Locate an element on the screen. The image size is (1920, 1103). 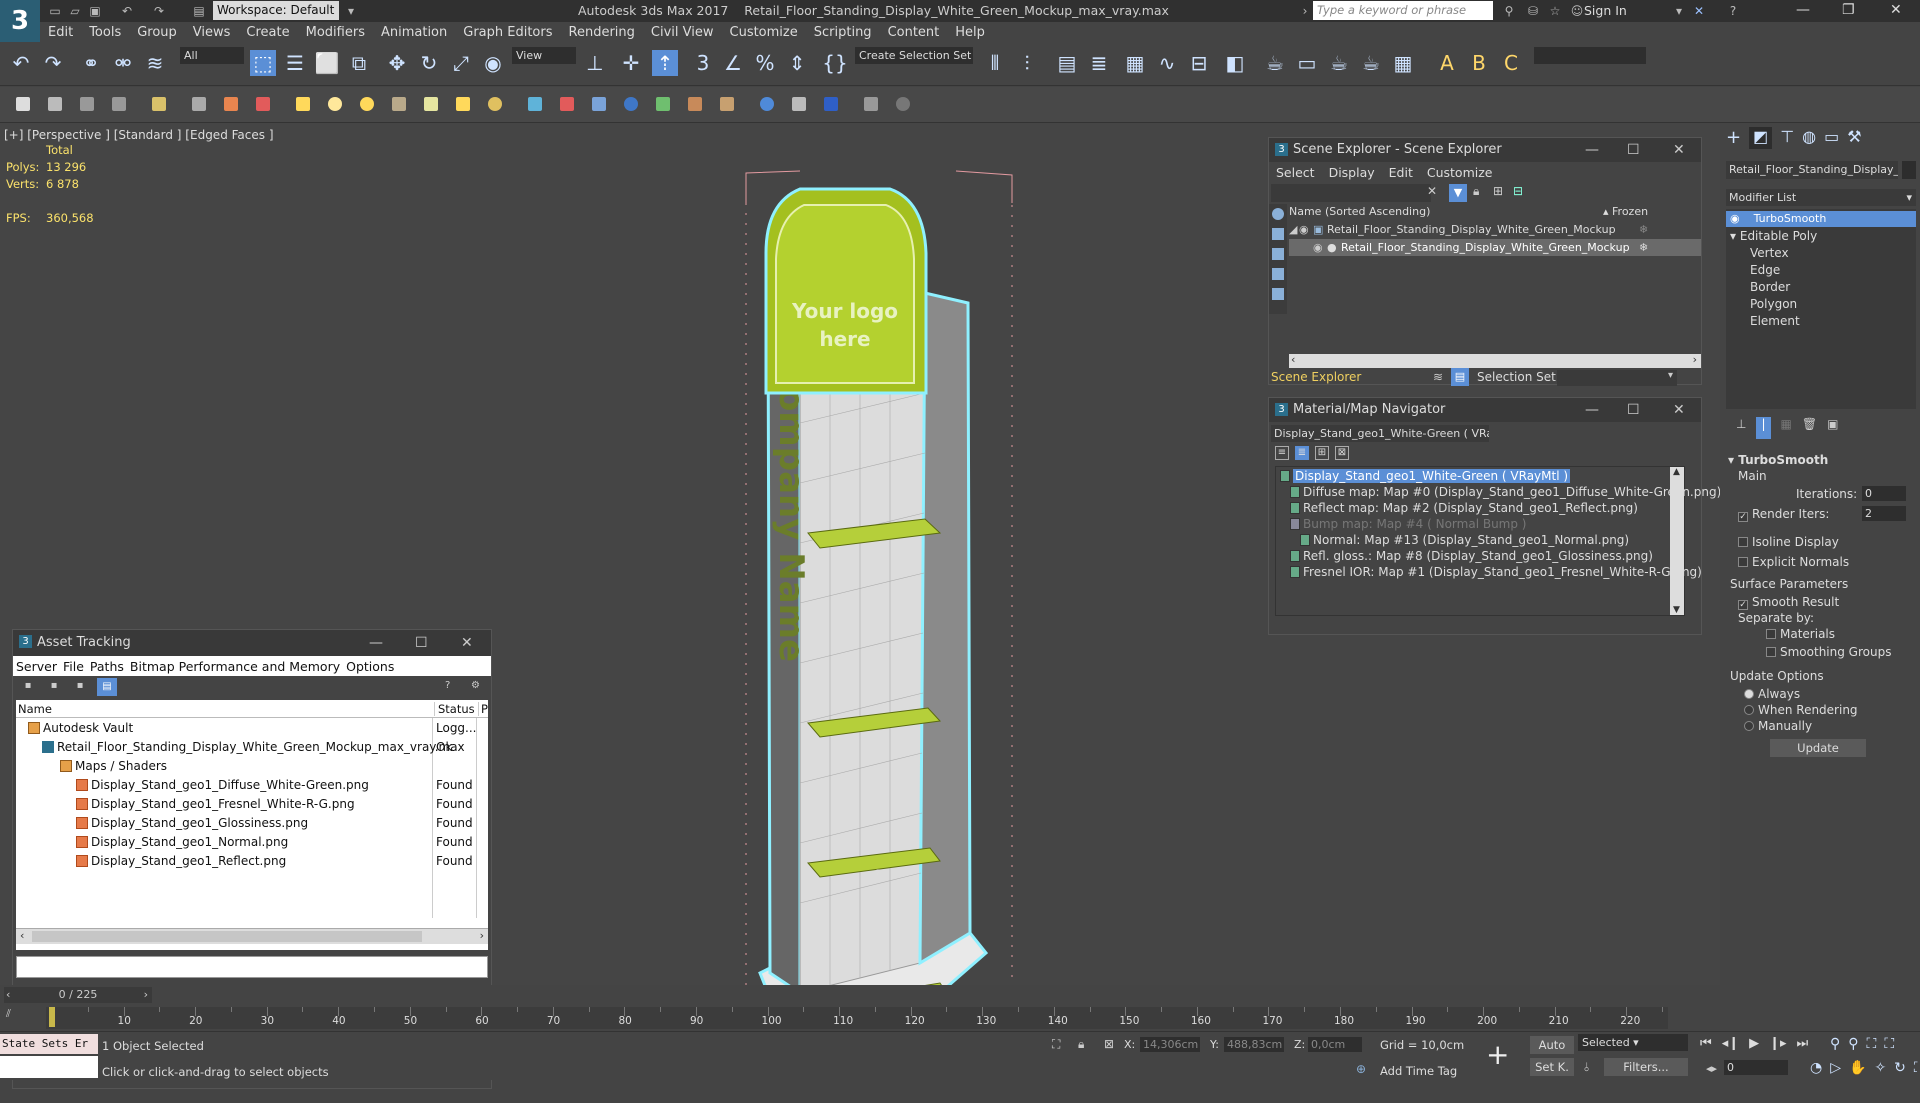
large-icon-view-icon: ⊠ is located at coordinates (1342, 453).